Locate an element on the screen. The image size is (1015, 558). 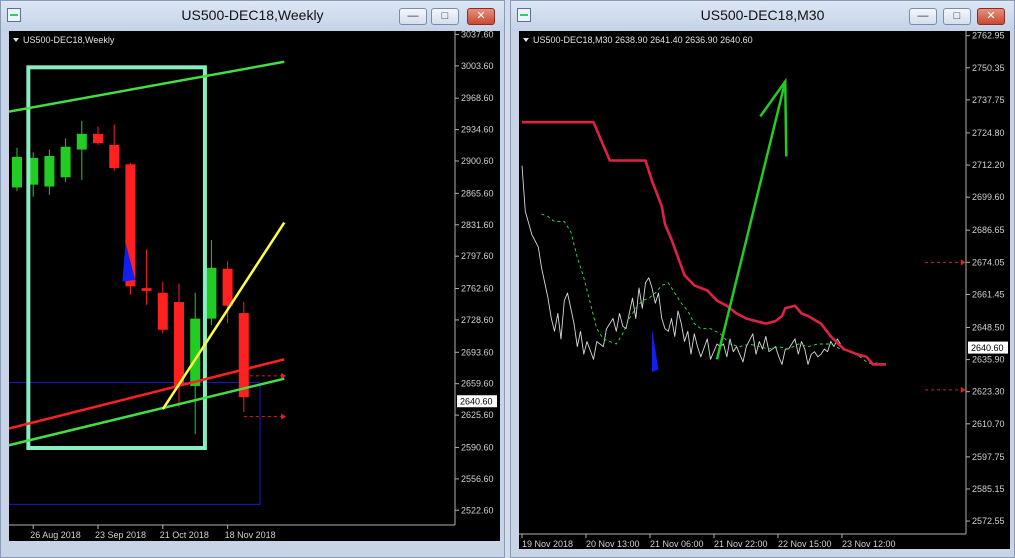
x-tick-label: 23 Nov 12:00 is located at coordinates (869, 544).